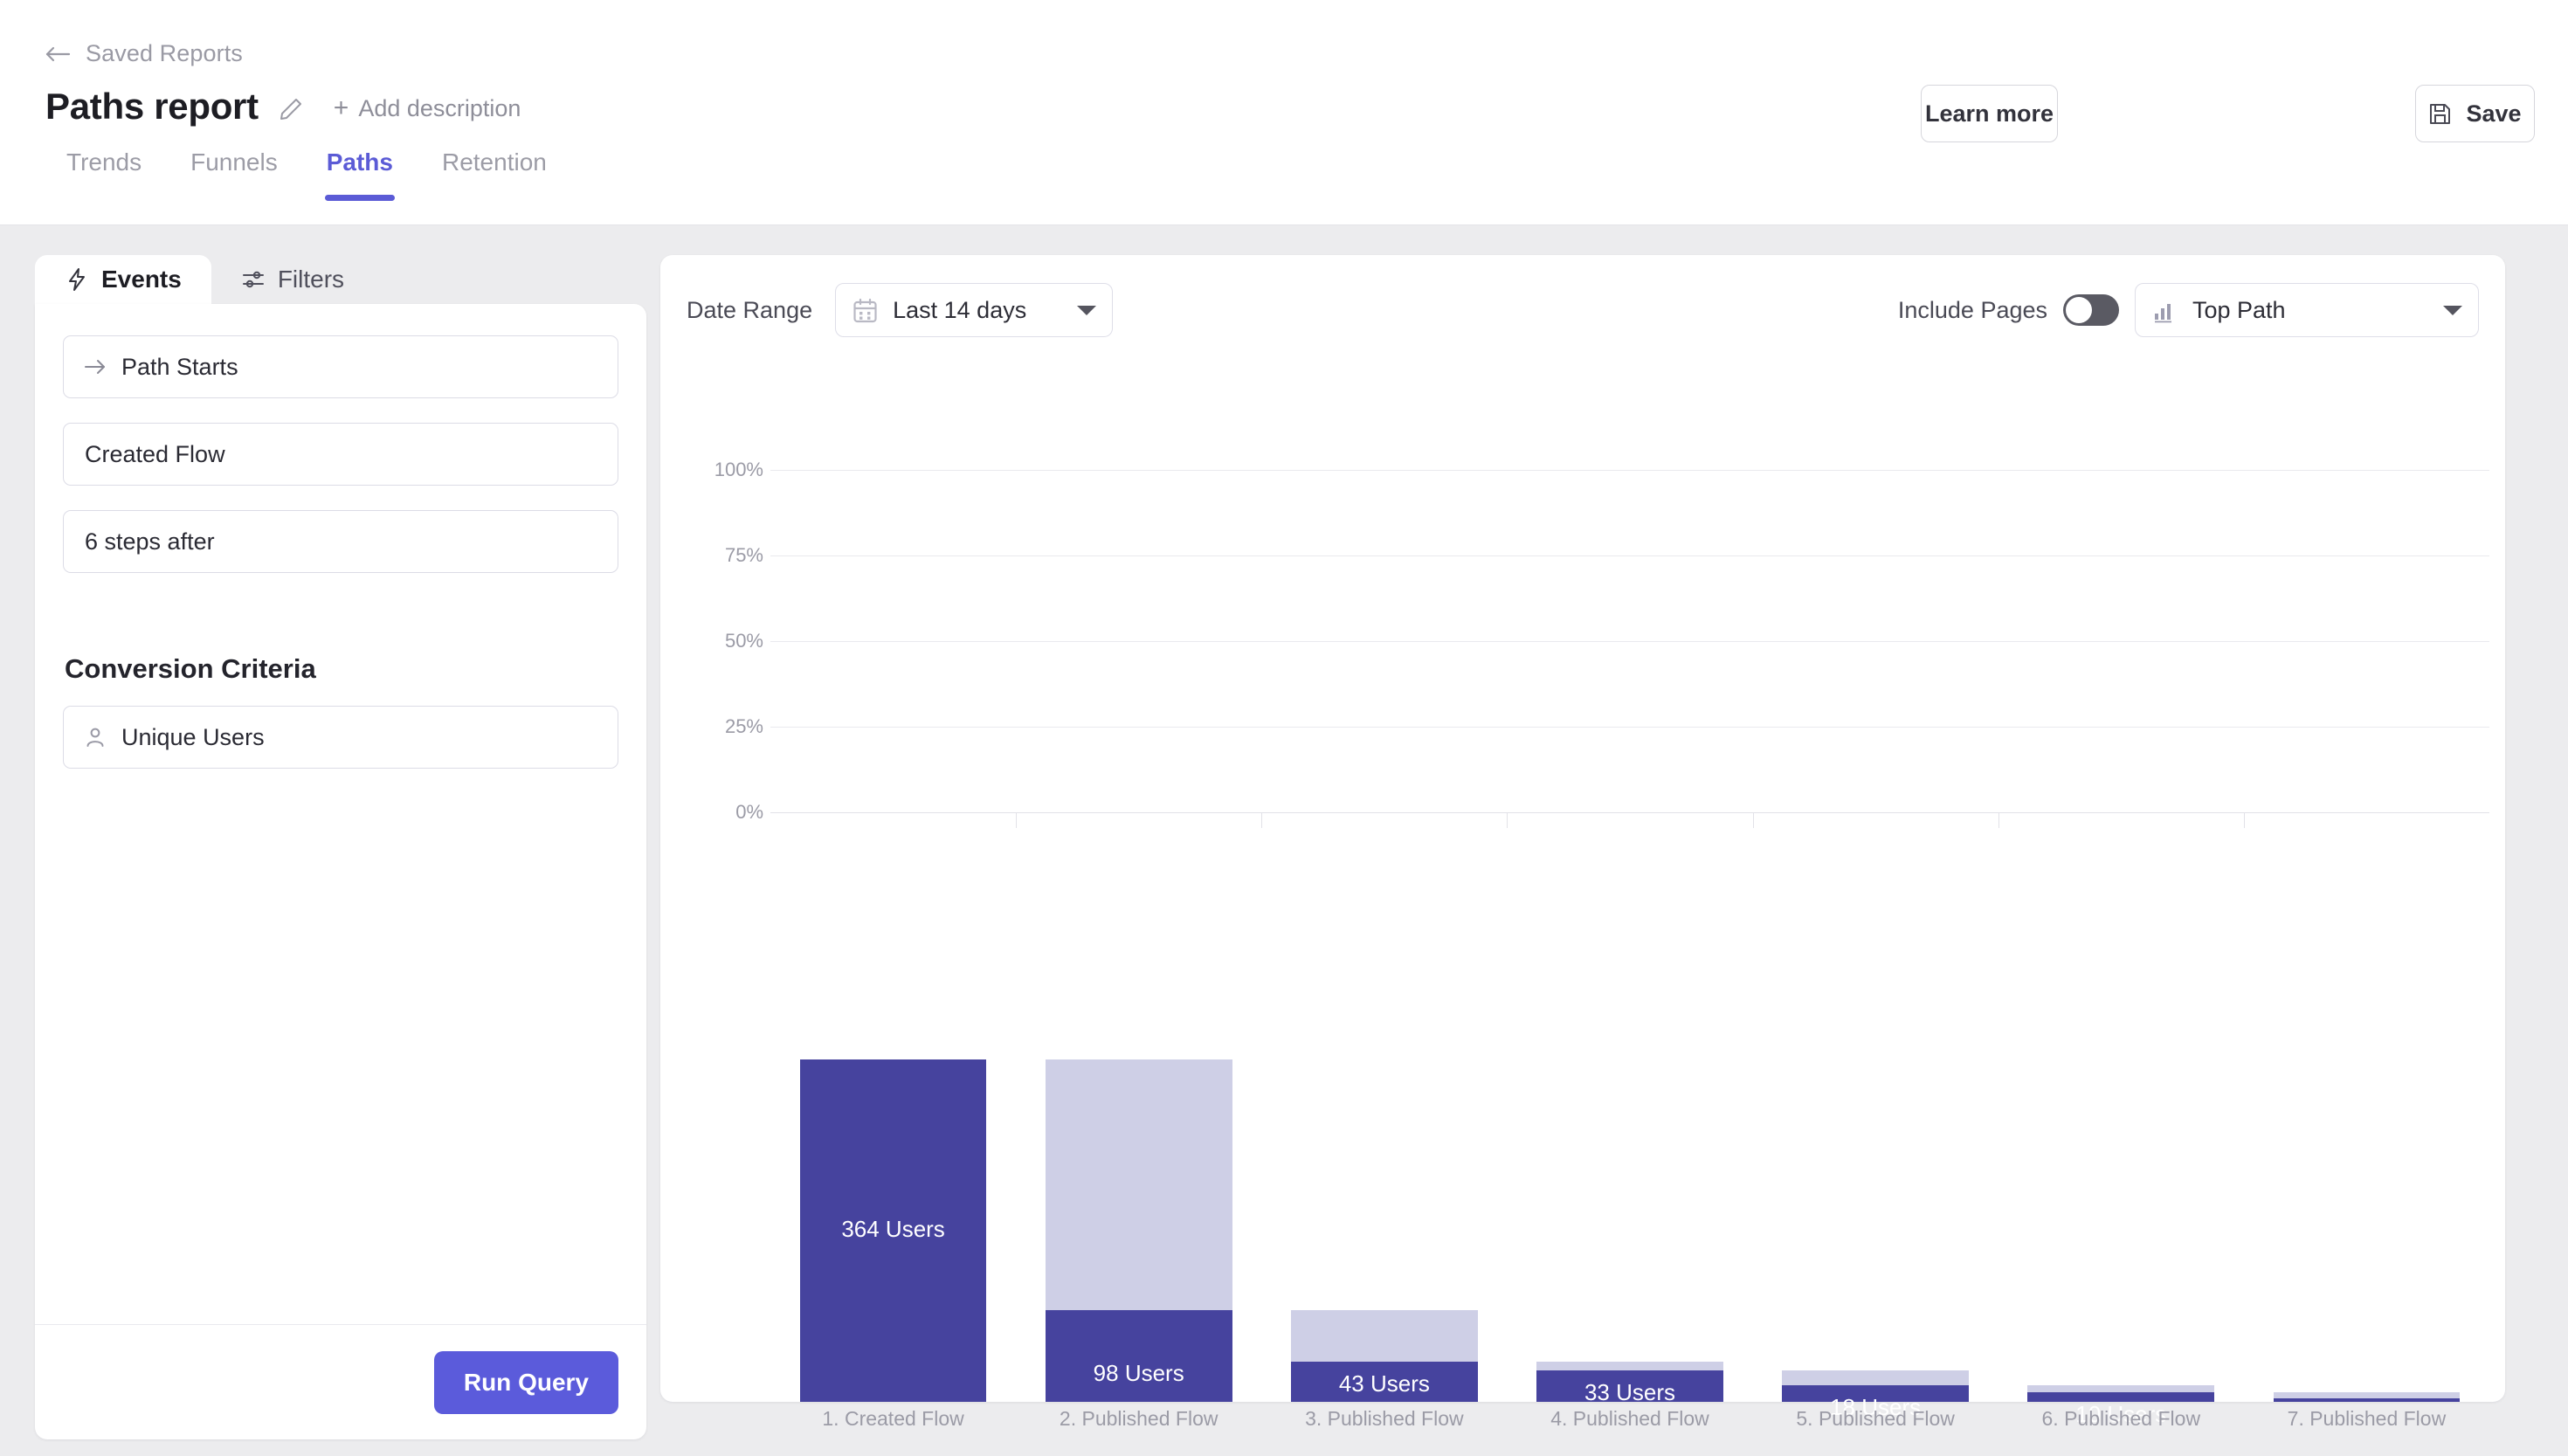 This screenshot has height=1456, width=2568. Describe the element at coordinates (743, 555) in the screenshot. I see `y-axis-tick: 75%` at that location.